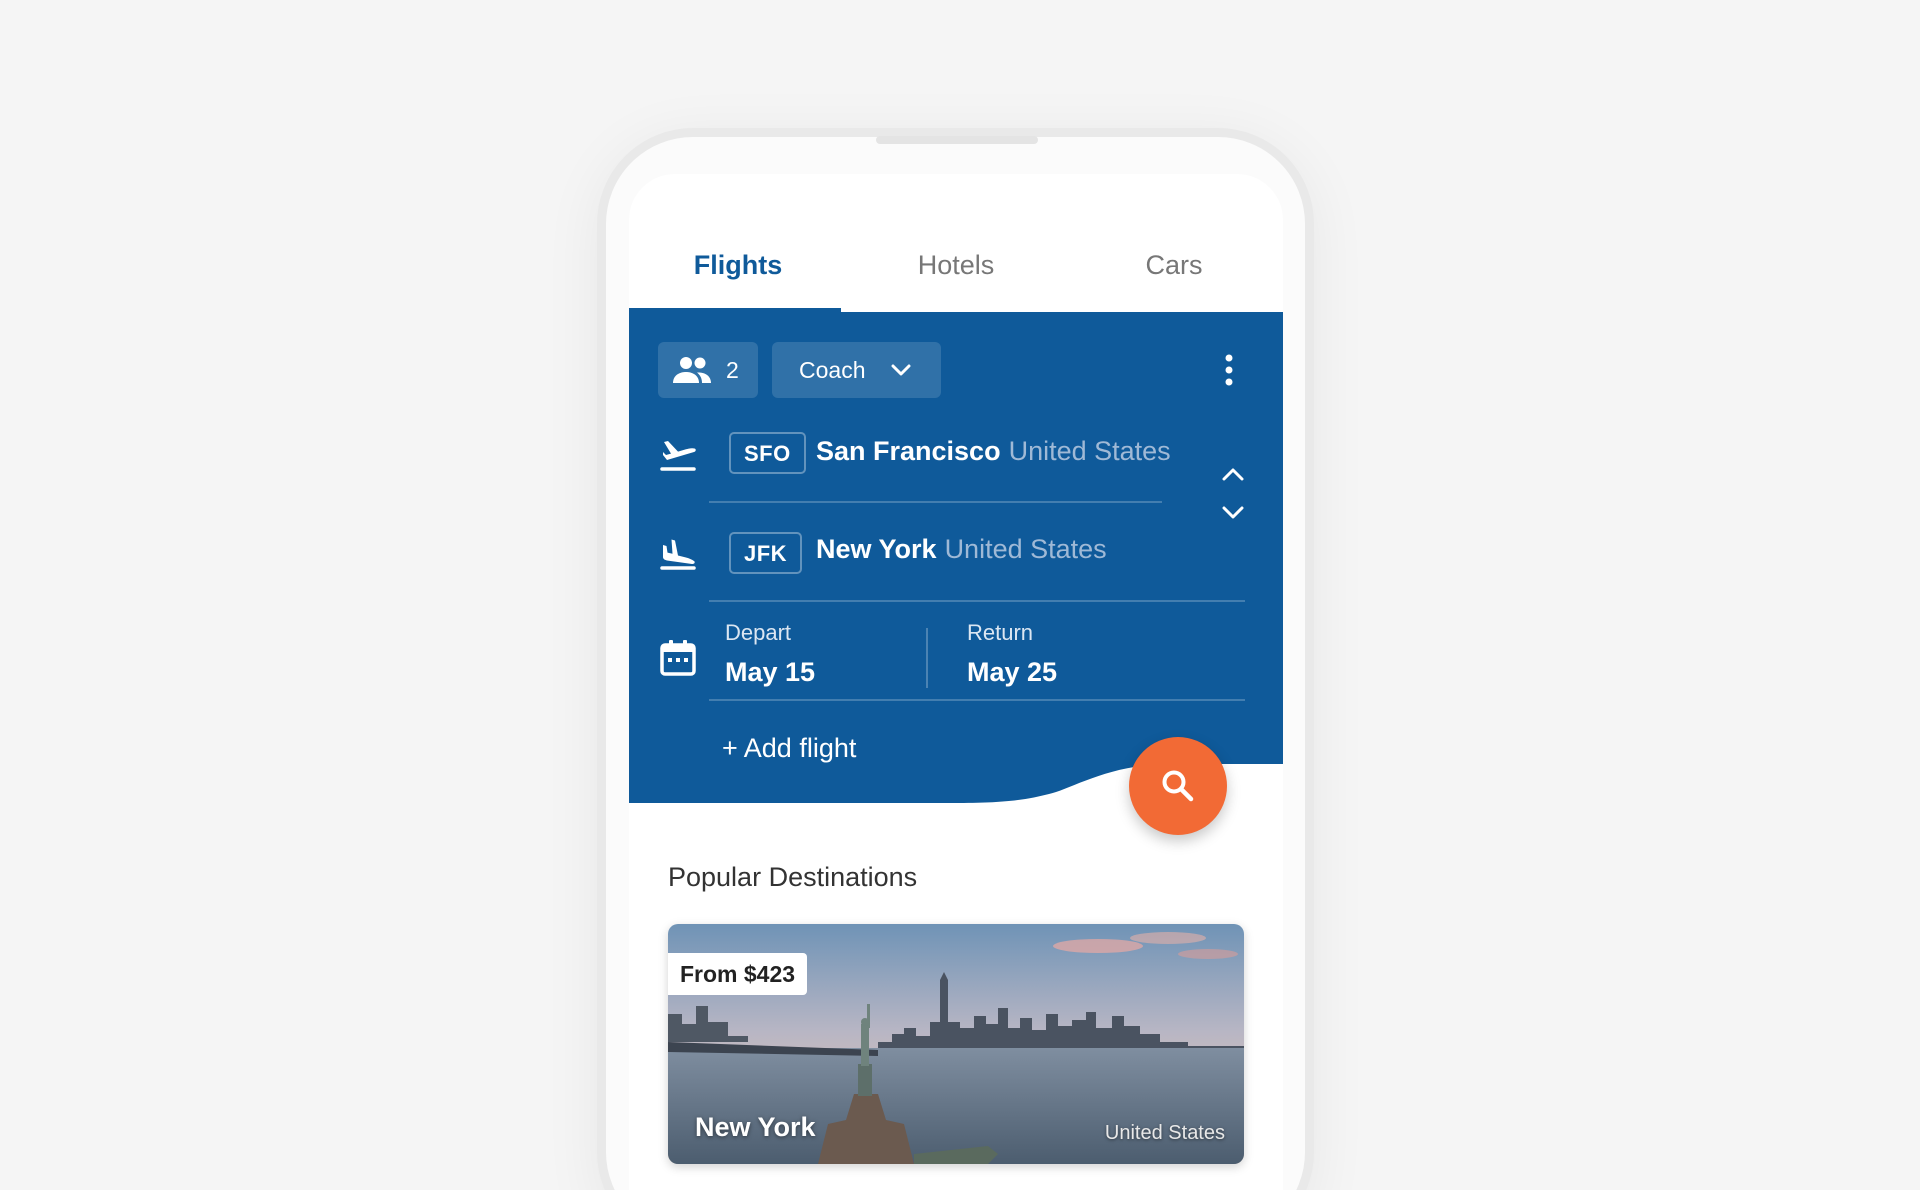 Image resolution: width=1920 pixels, height=1190 pixels. Describe the element at coordinates (927, 658) in the screenshot. I see `date-separator` at that location.